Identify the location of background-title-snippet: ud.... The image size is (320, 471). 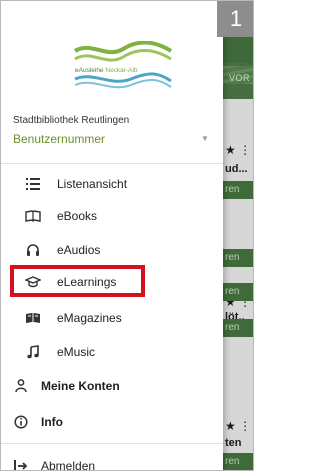
(236, 169).